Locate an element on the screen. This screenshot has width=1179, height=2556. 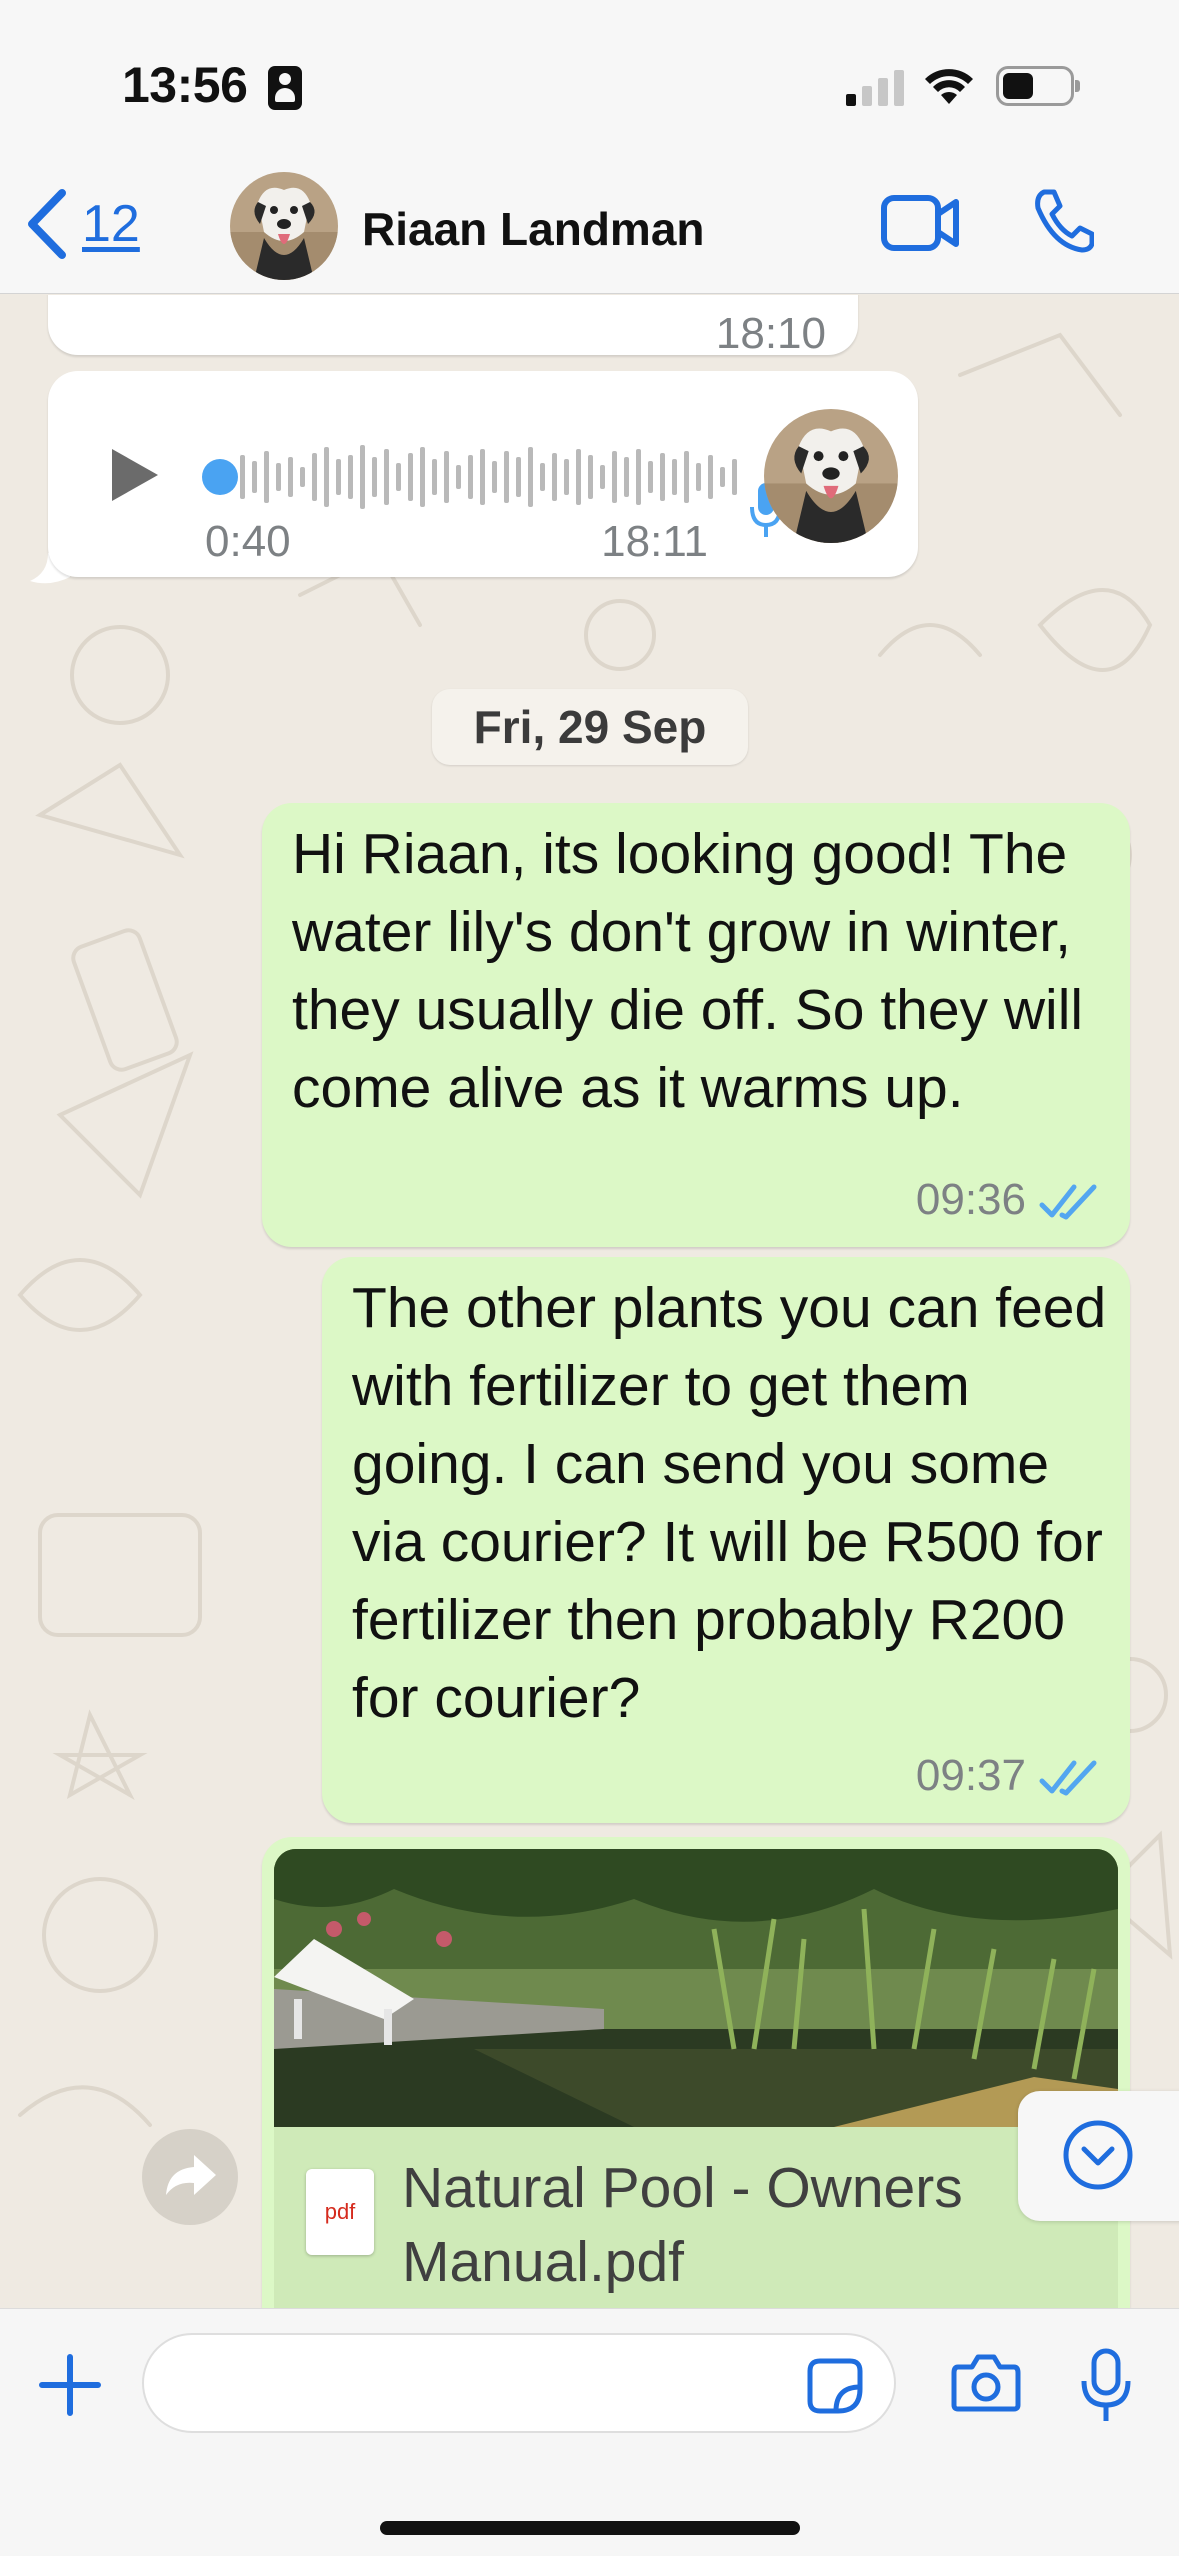
chevron-left-icon is located at coordinates (47, 224).